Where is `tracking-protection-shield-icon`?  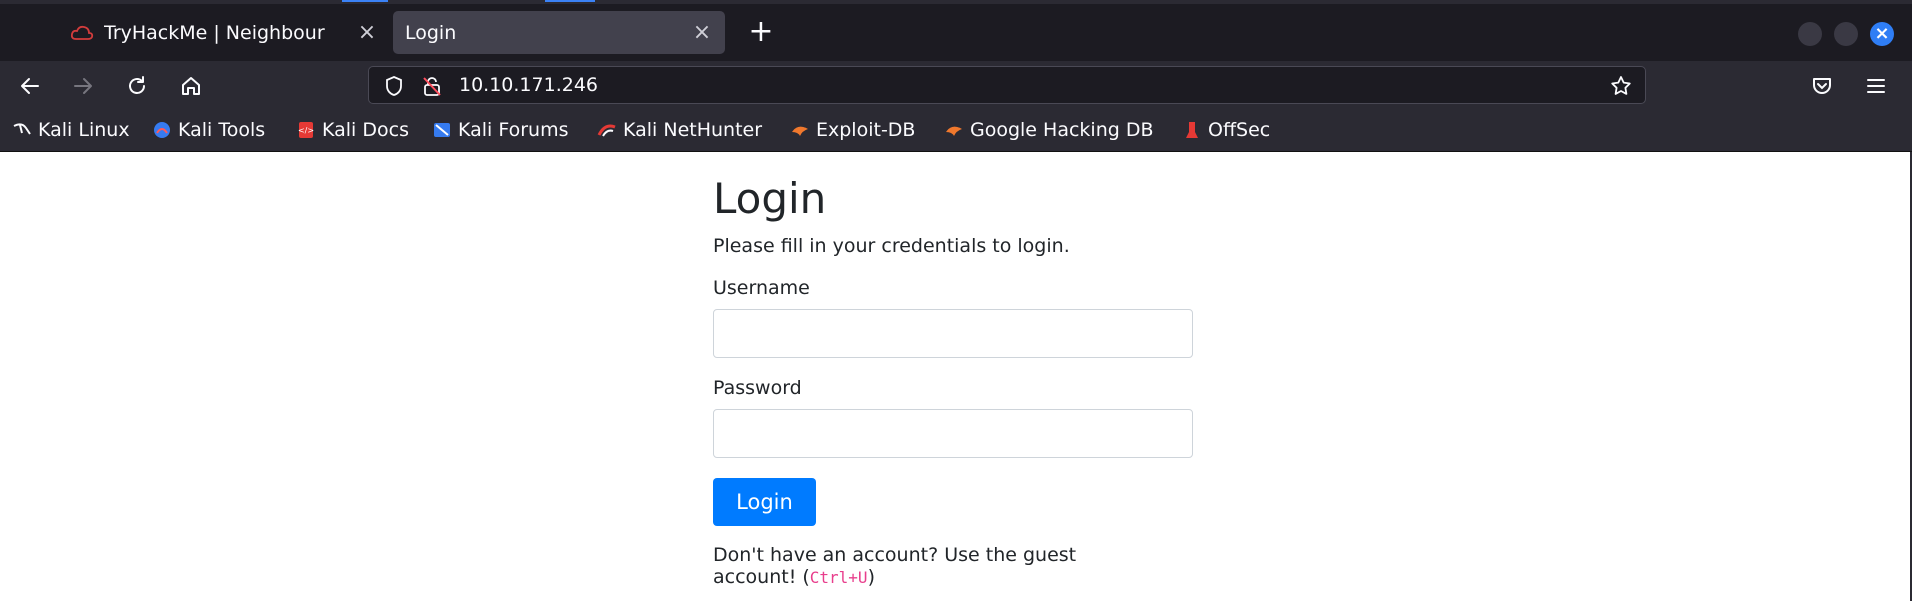
tracking-protection-shield-icon is located at coordinates (394, 88).